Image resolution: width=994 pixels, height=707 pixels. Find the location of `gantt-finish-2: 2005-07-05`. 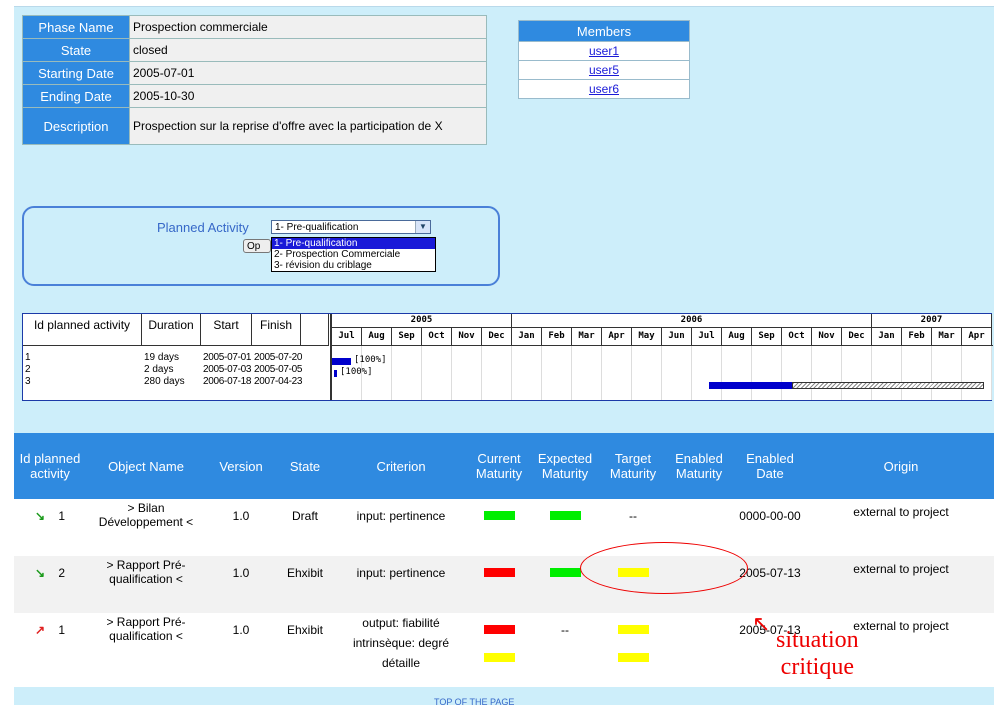

gantt-finish-2: 2005-07-05 is located at coordinates (278, 369).